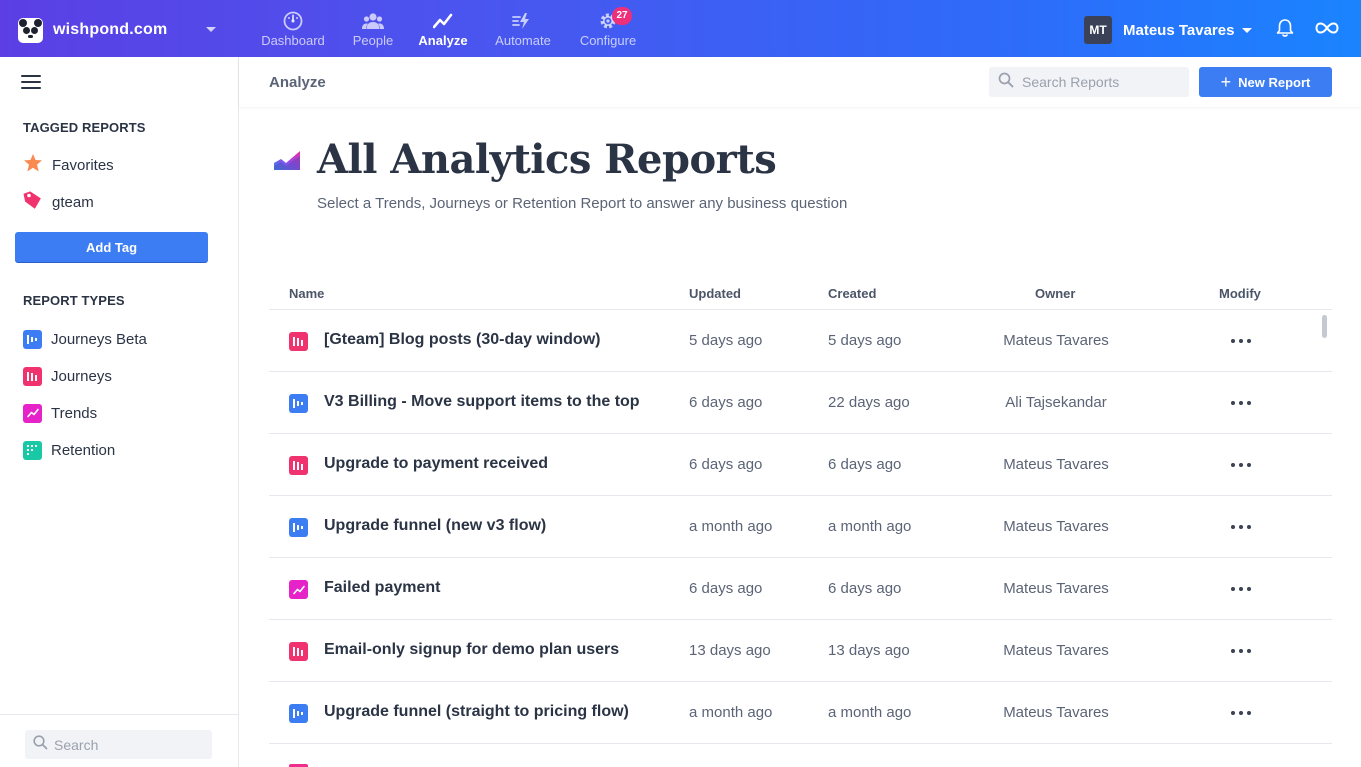 This screenshot has width=1361, height=767. Describe the element at coordinates (110, 29) in the screenshot. I see `account-name: wishpond.com` at that location.